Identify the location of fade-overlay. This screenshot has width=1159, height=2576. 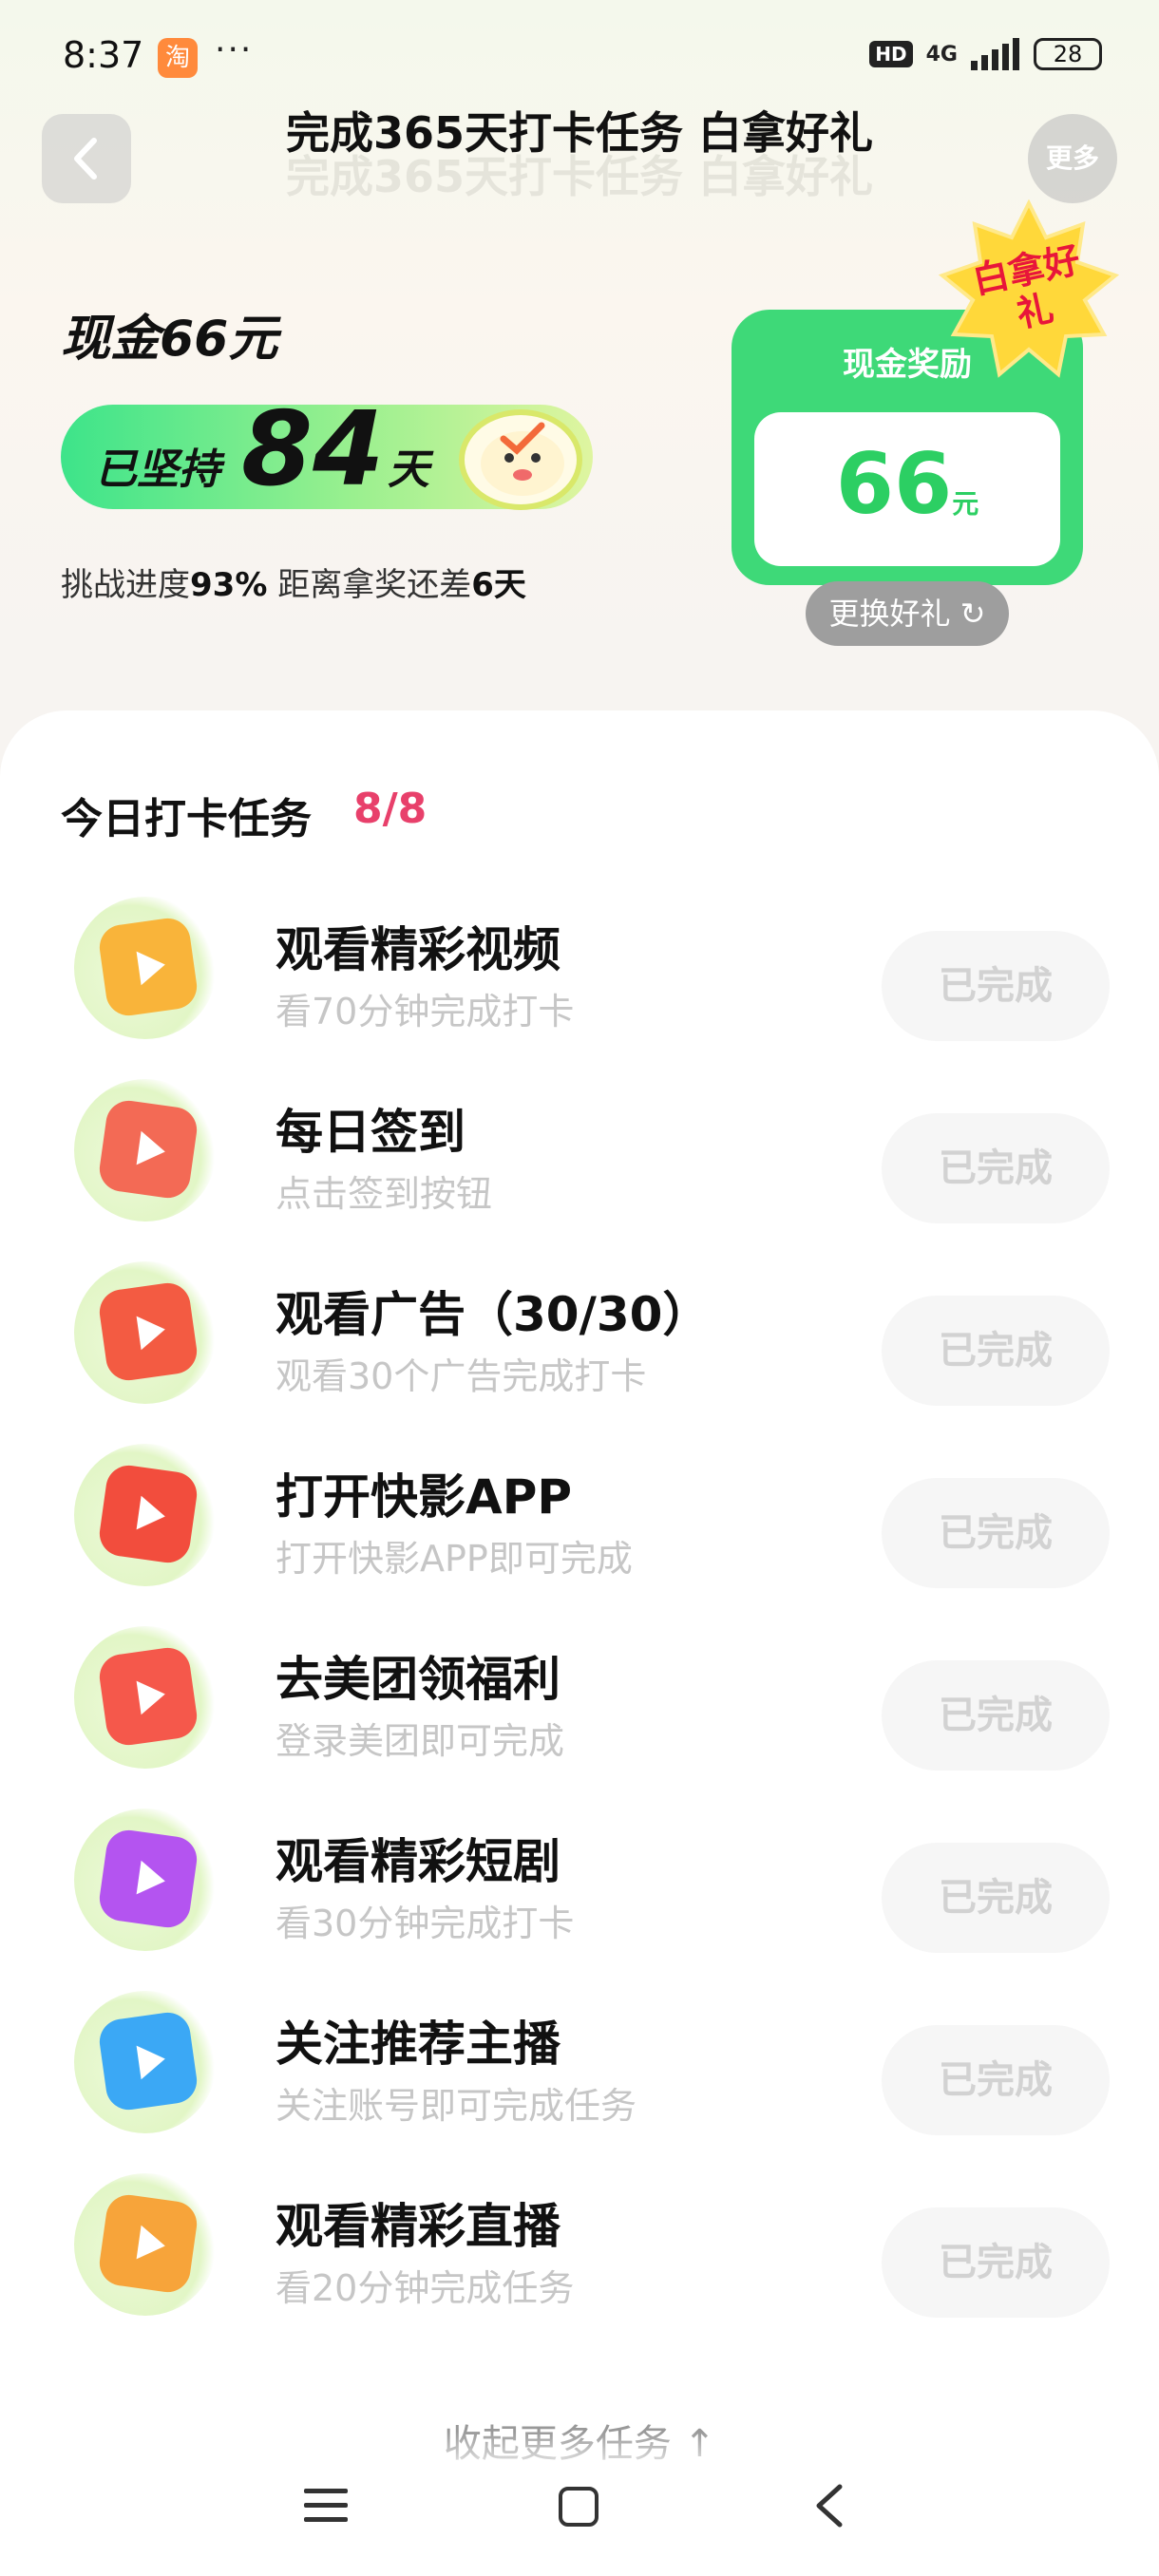
(579, 2460).